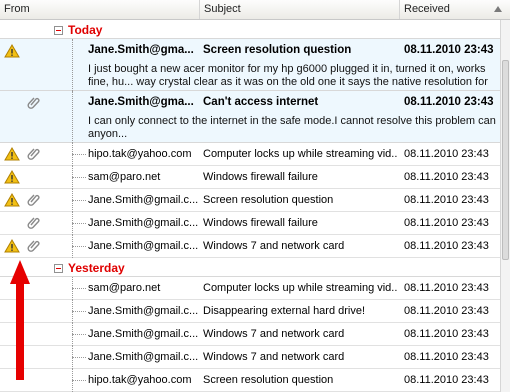 The width and height of the screenshot is (510, 392). What do you see at coordinates (427, 9) in the screenshot?
I see `column-header-received-label: Received` at bounding box center [427, 9].